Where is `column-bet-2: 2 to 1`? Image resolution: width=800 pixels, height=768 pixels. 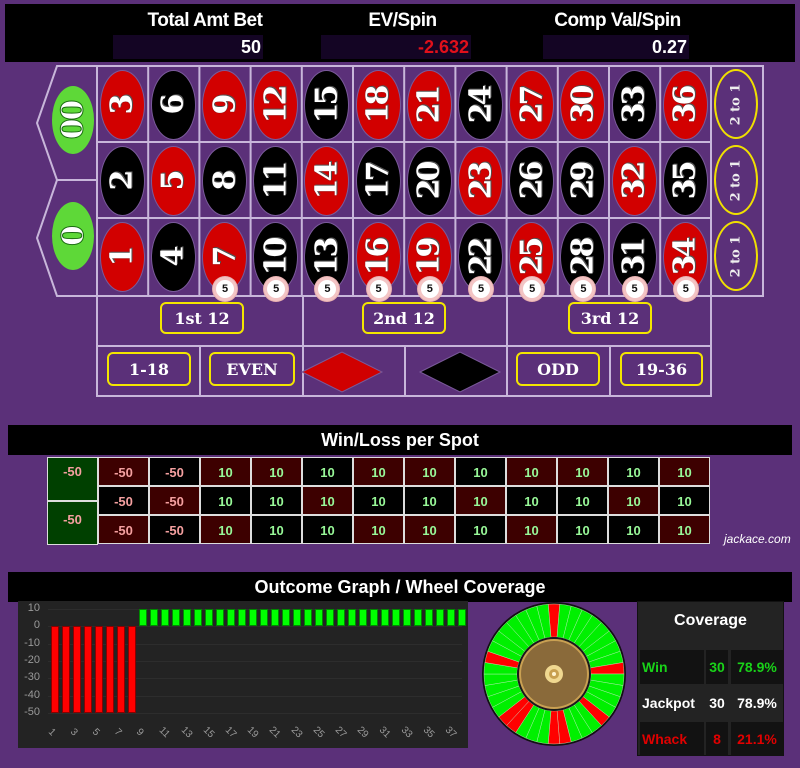 column-bet-2: 2 to 1 is located at coordinates (736, 180).